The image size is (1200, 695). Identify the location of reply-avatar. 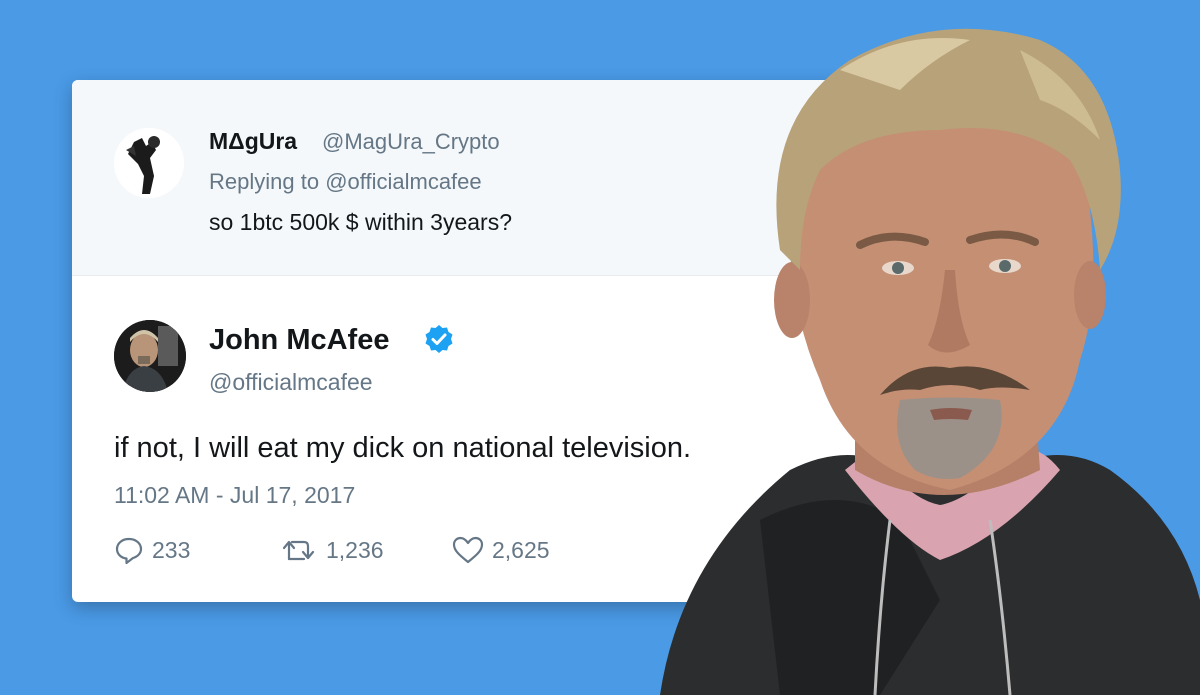
(149, 163).